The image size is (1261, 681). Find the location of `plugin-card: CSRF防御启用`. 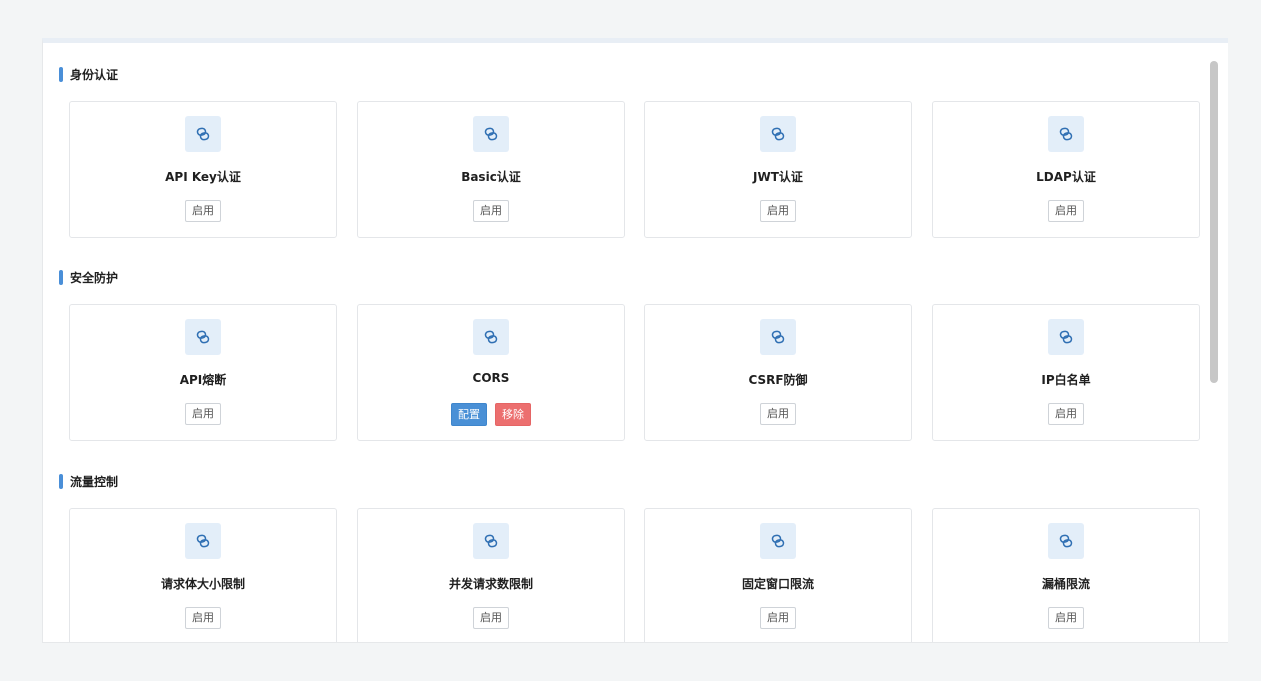

plugin-card: CSRF防御启用 is located at coordinates (778, 372).